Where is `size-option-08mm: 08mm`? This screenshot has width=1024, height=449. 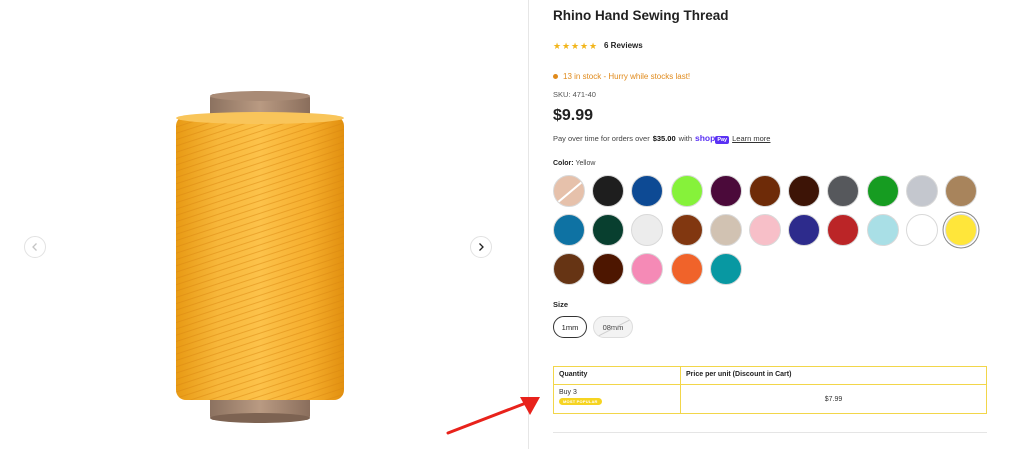 size-option-08mm: 08mm is located at coordinates (613, 327).